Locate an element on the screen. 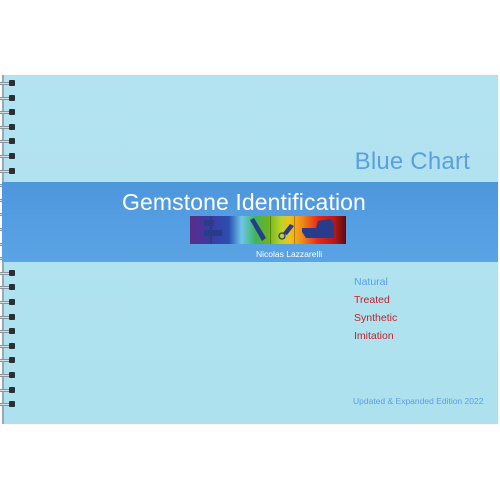 This screenshot has height=500, width=500. spectrum-gem-instruments-illustration is located at coordinates (268, 230).